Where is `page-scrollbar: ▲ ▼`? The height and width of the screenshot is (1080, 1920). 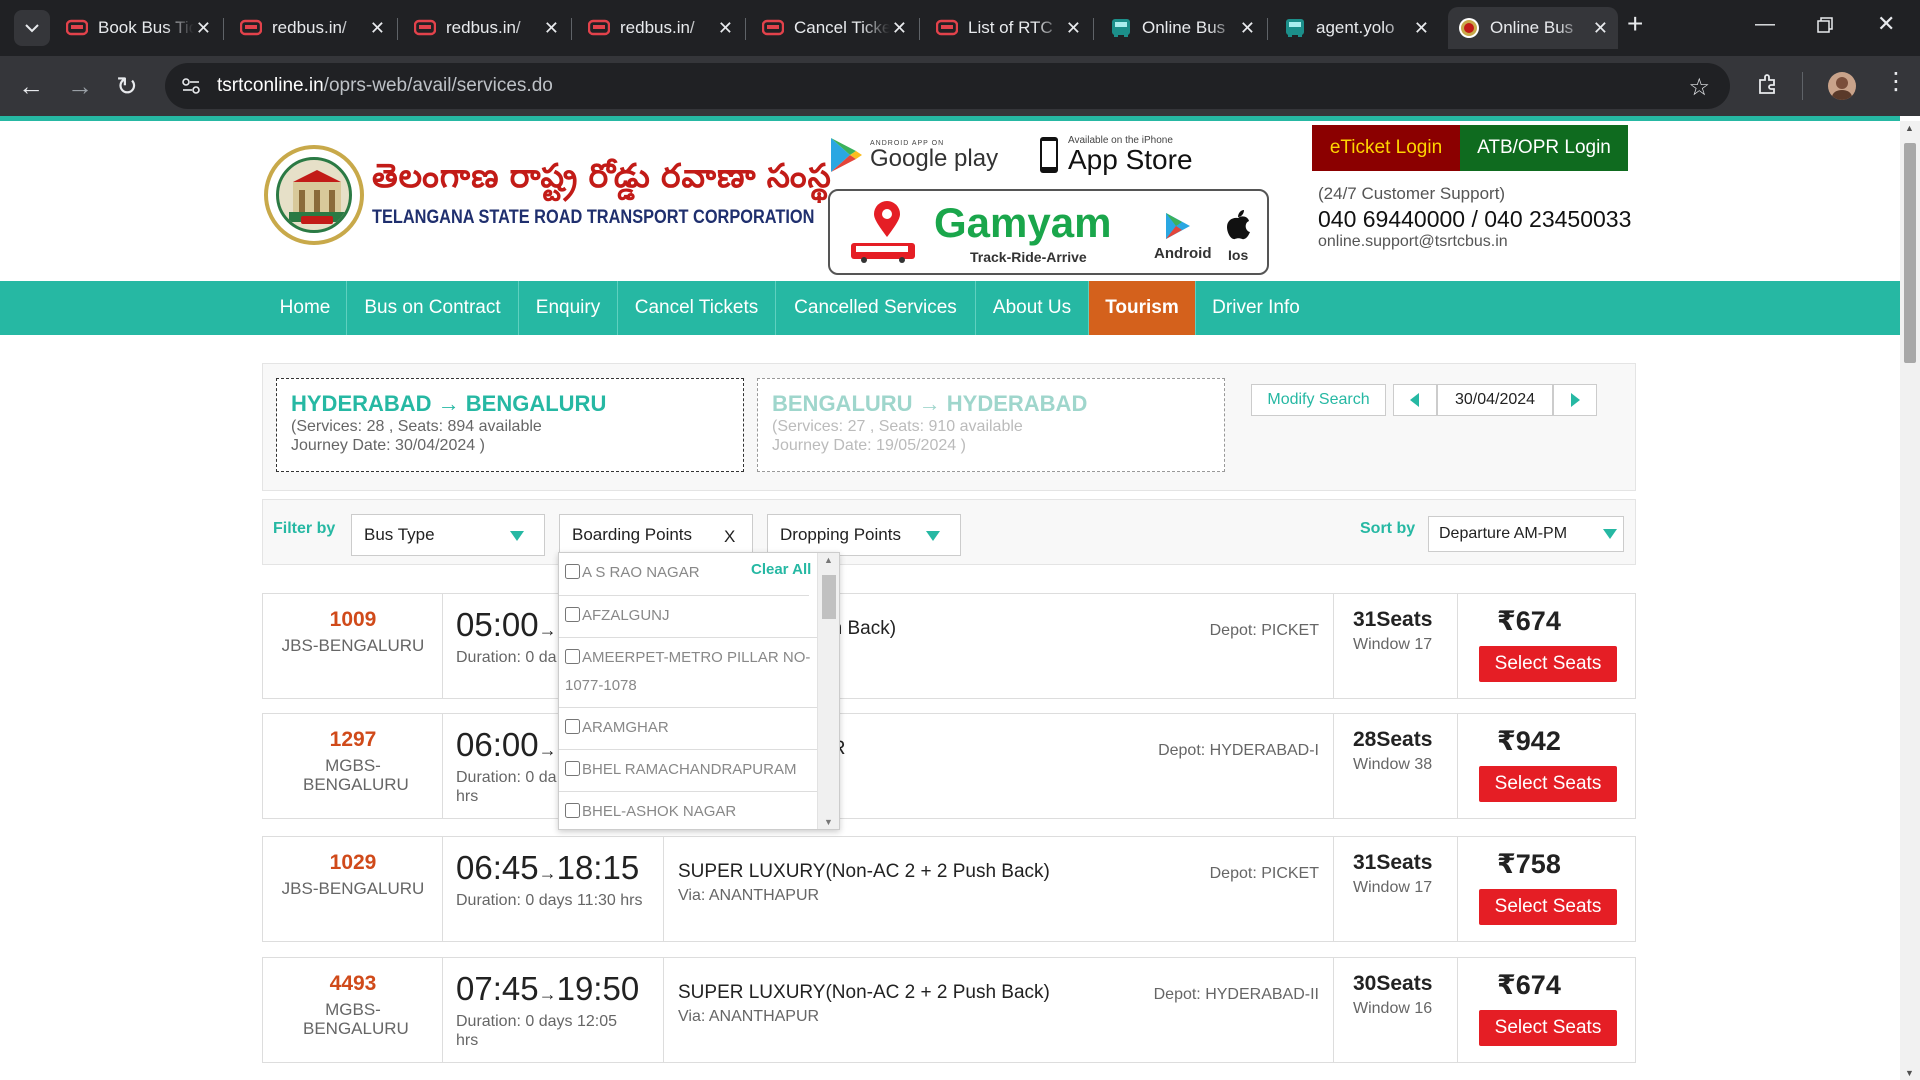 page-scrollbar: ▲ ▼ is located at coordinates (1910, 600).